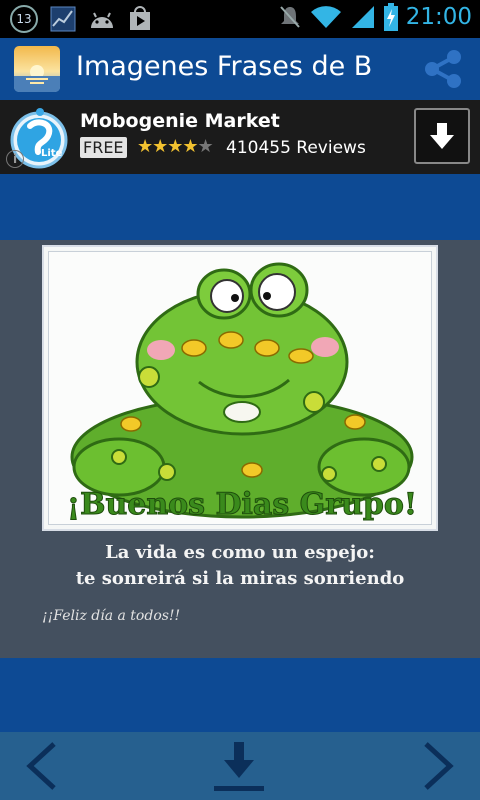 This screenshot has width=480, height=800. What do you see at coordinates (240, 578) in the screenshot?
I see `caption-line-2: te sonreirá si la miras sonriendo` at bounding box center [240, 578].